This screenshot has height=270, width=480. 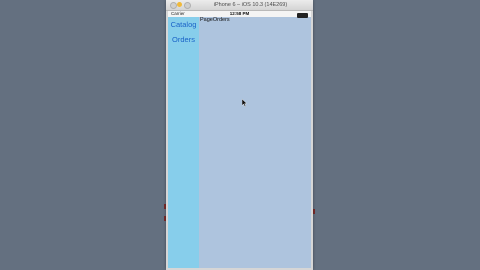 What do you see at coordinates (173, 5) in the screenshot?
I see `close-window-icon` at bounding box center [173, 5].